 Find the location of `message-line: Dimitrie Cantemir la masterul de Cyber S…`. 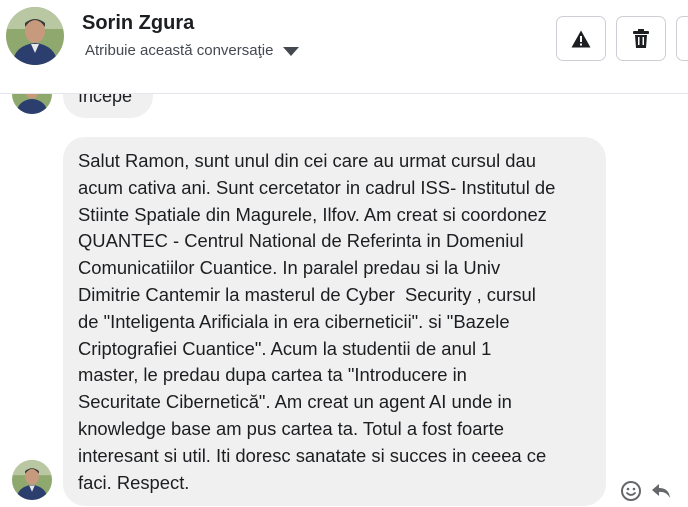

message-line: Dimitrie Cantemir la masterul de Cyber S… is located at coordinates (307, 294).